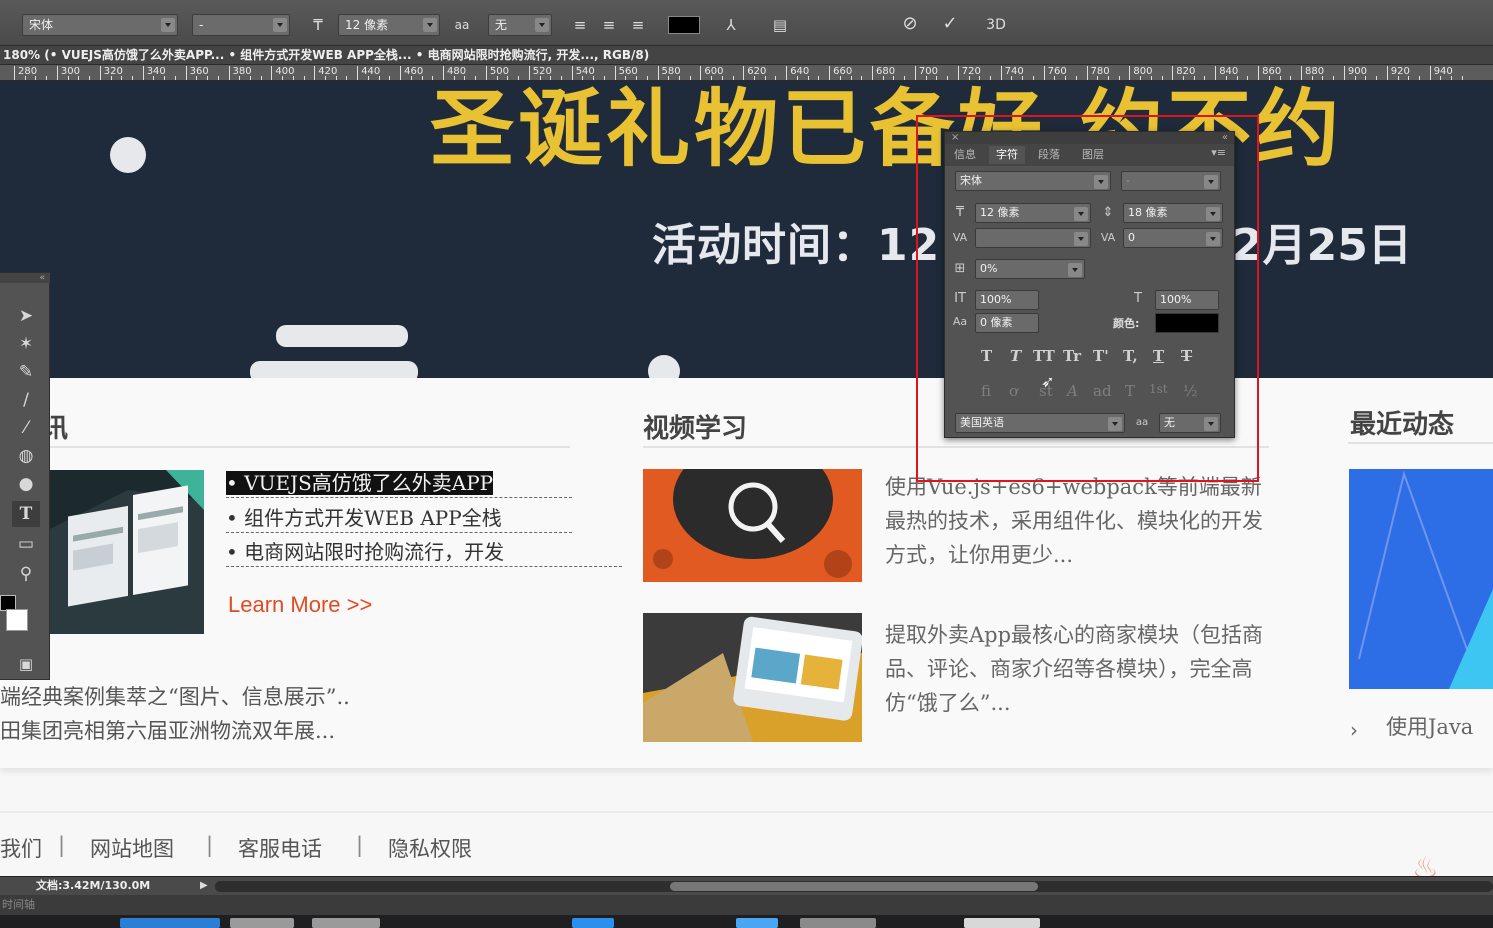 The width and height of the screenshot is (1493, 928). What do you see at coordinates (26, 344) in the screenshot?
I see `magic-wand-tool-icon: ✶` at bounding box center [26, 344].